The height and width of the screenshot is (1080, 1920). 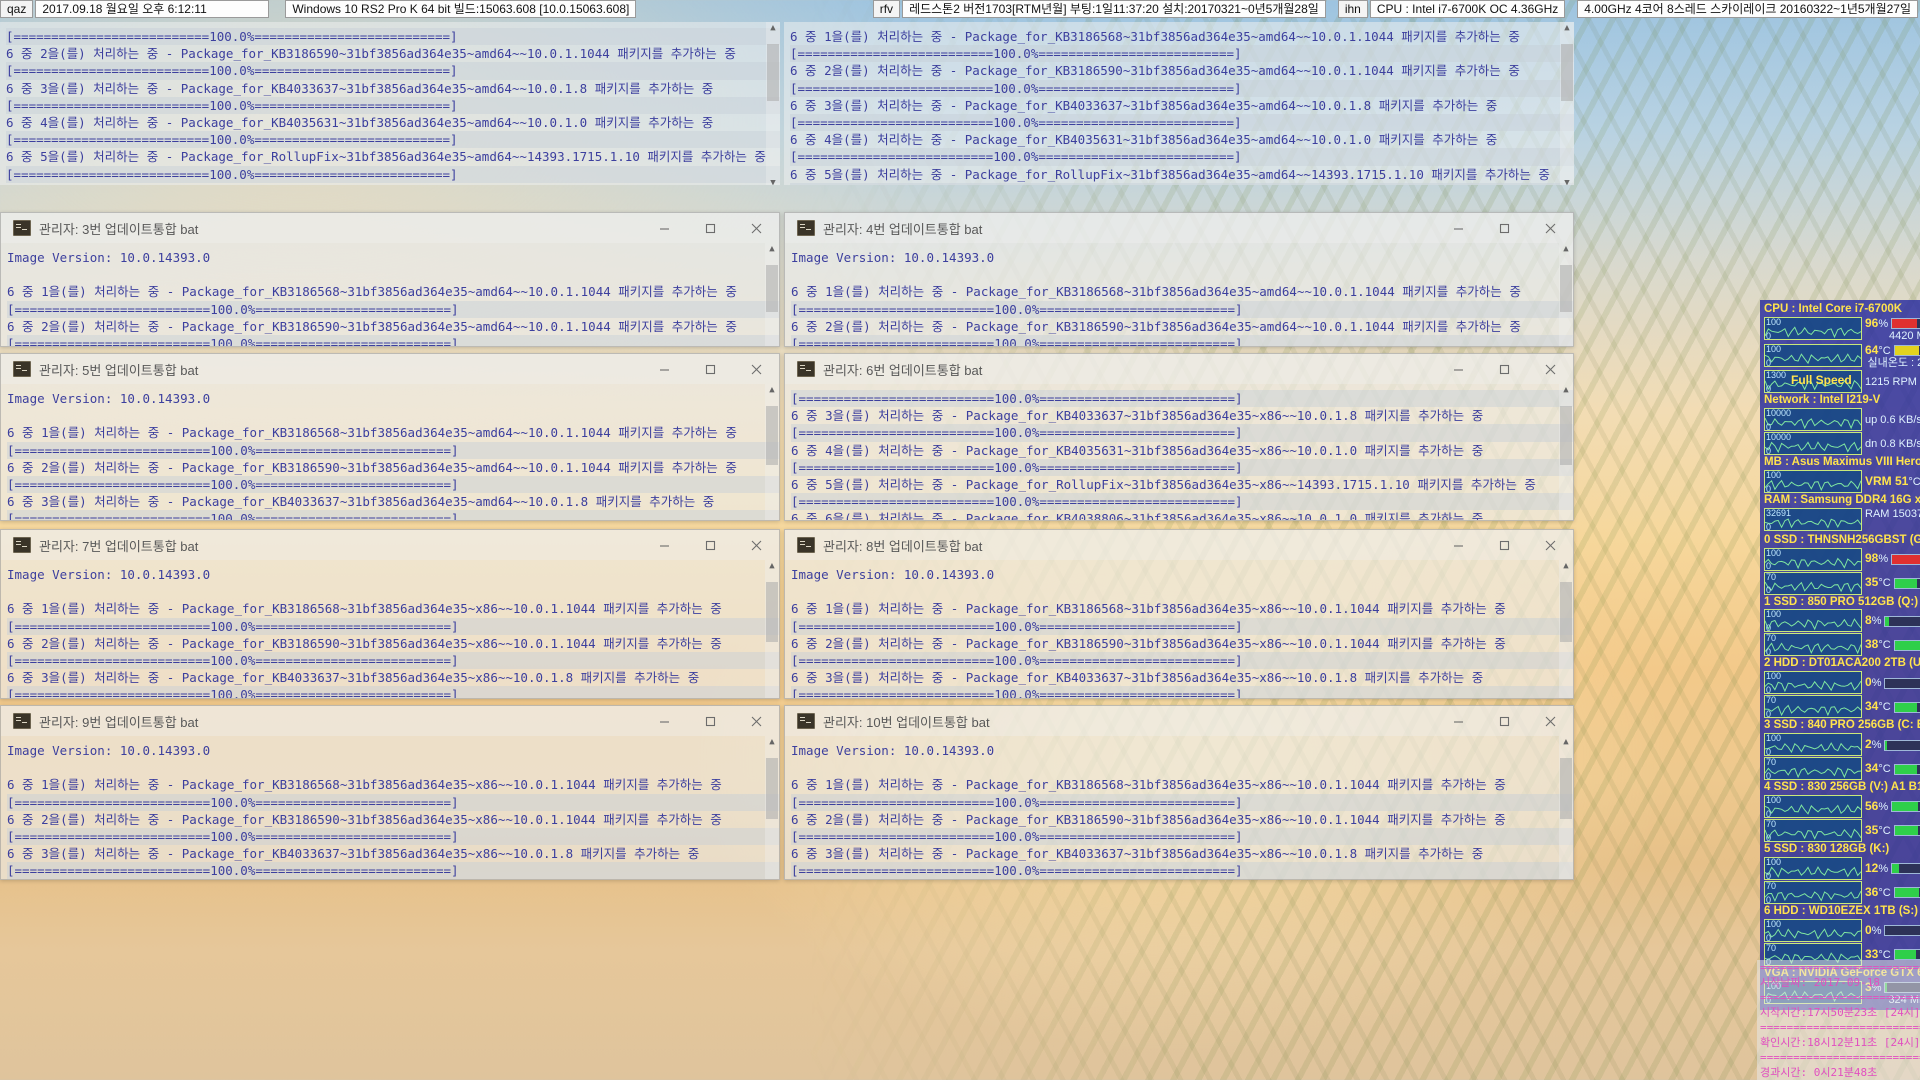 I want to click on sensor-group-title-ram: RAM : Samsung DDR4 16G x2, so click(x=1842, y=500).